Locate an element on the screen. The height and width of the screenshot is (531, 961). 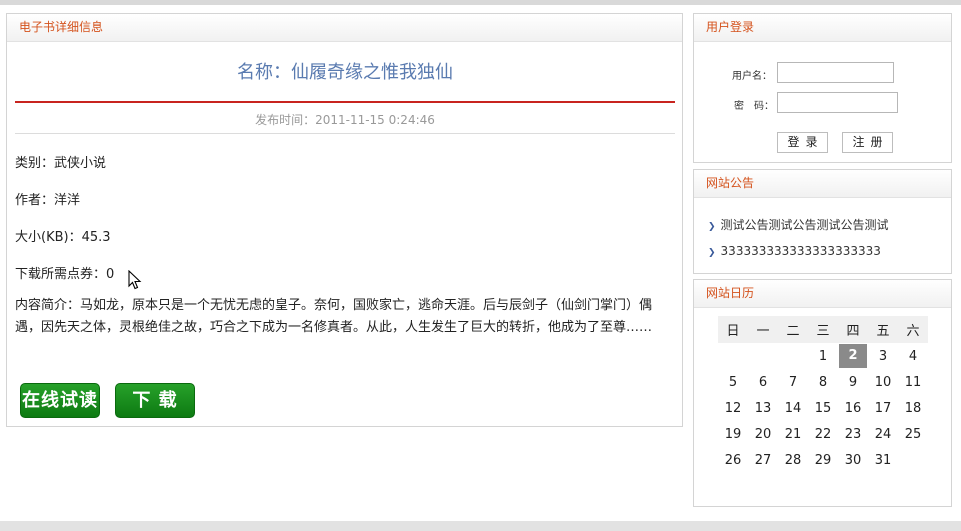
read-online-button: 在线试读 is located at coordinates (60, 400).